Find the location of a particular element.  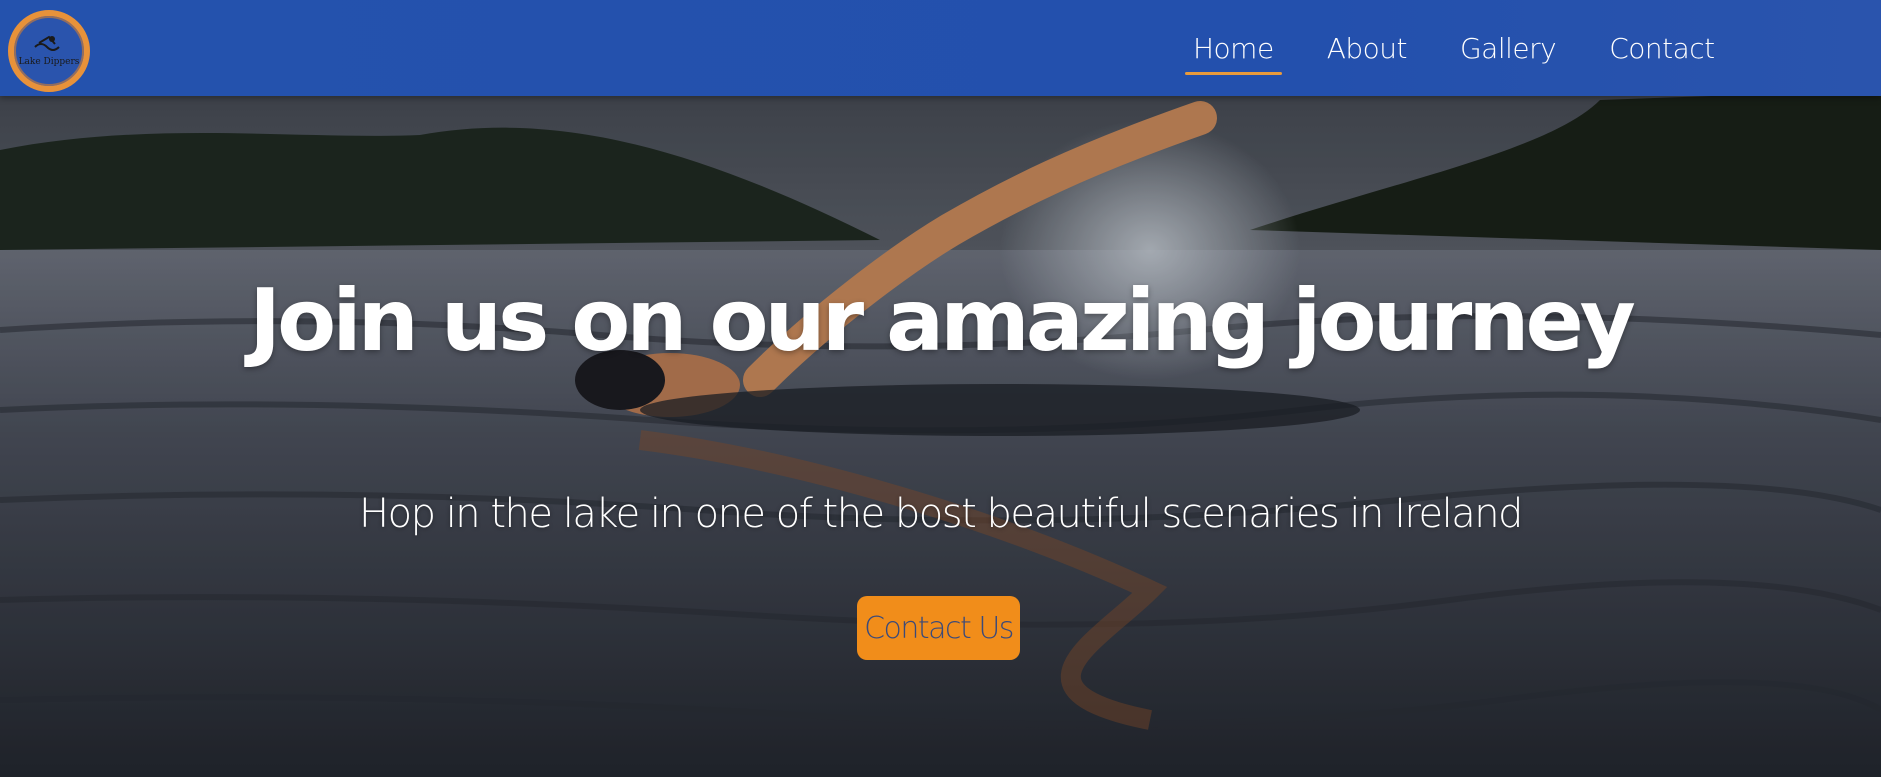

nav-item-about: About is located at coordinates (1367, 48).